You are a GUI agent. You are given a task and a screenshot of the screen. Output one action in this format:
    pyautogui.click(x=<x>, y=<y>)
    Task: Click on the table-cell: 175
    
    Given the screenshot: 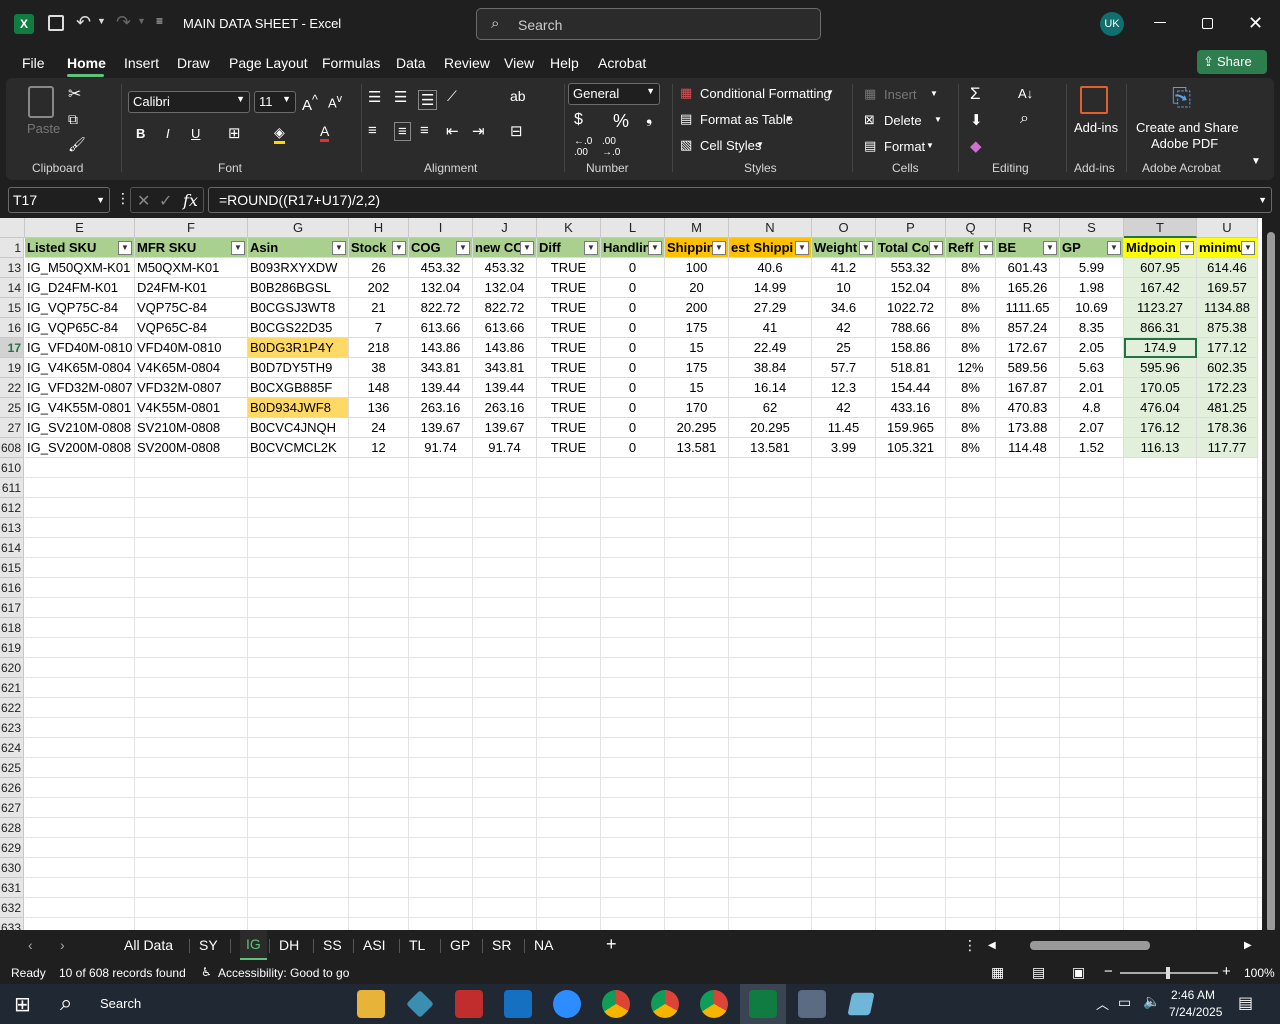 What is the action you would take?
    pyautogui.click(x=697, y=368)
    